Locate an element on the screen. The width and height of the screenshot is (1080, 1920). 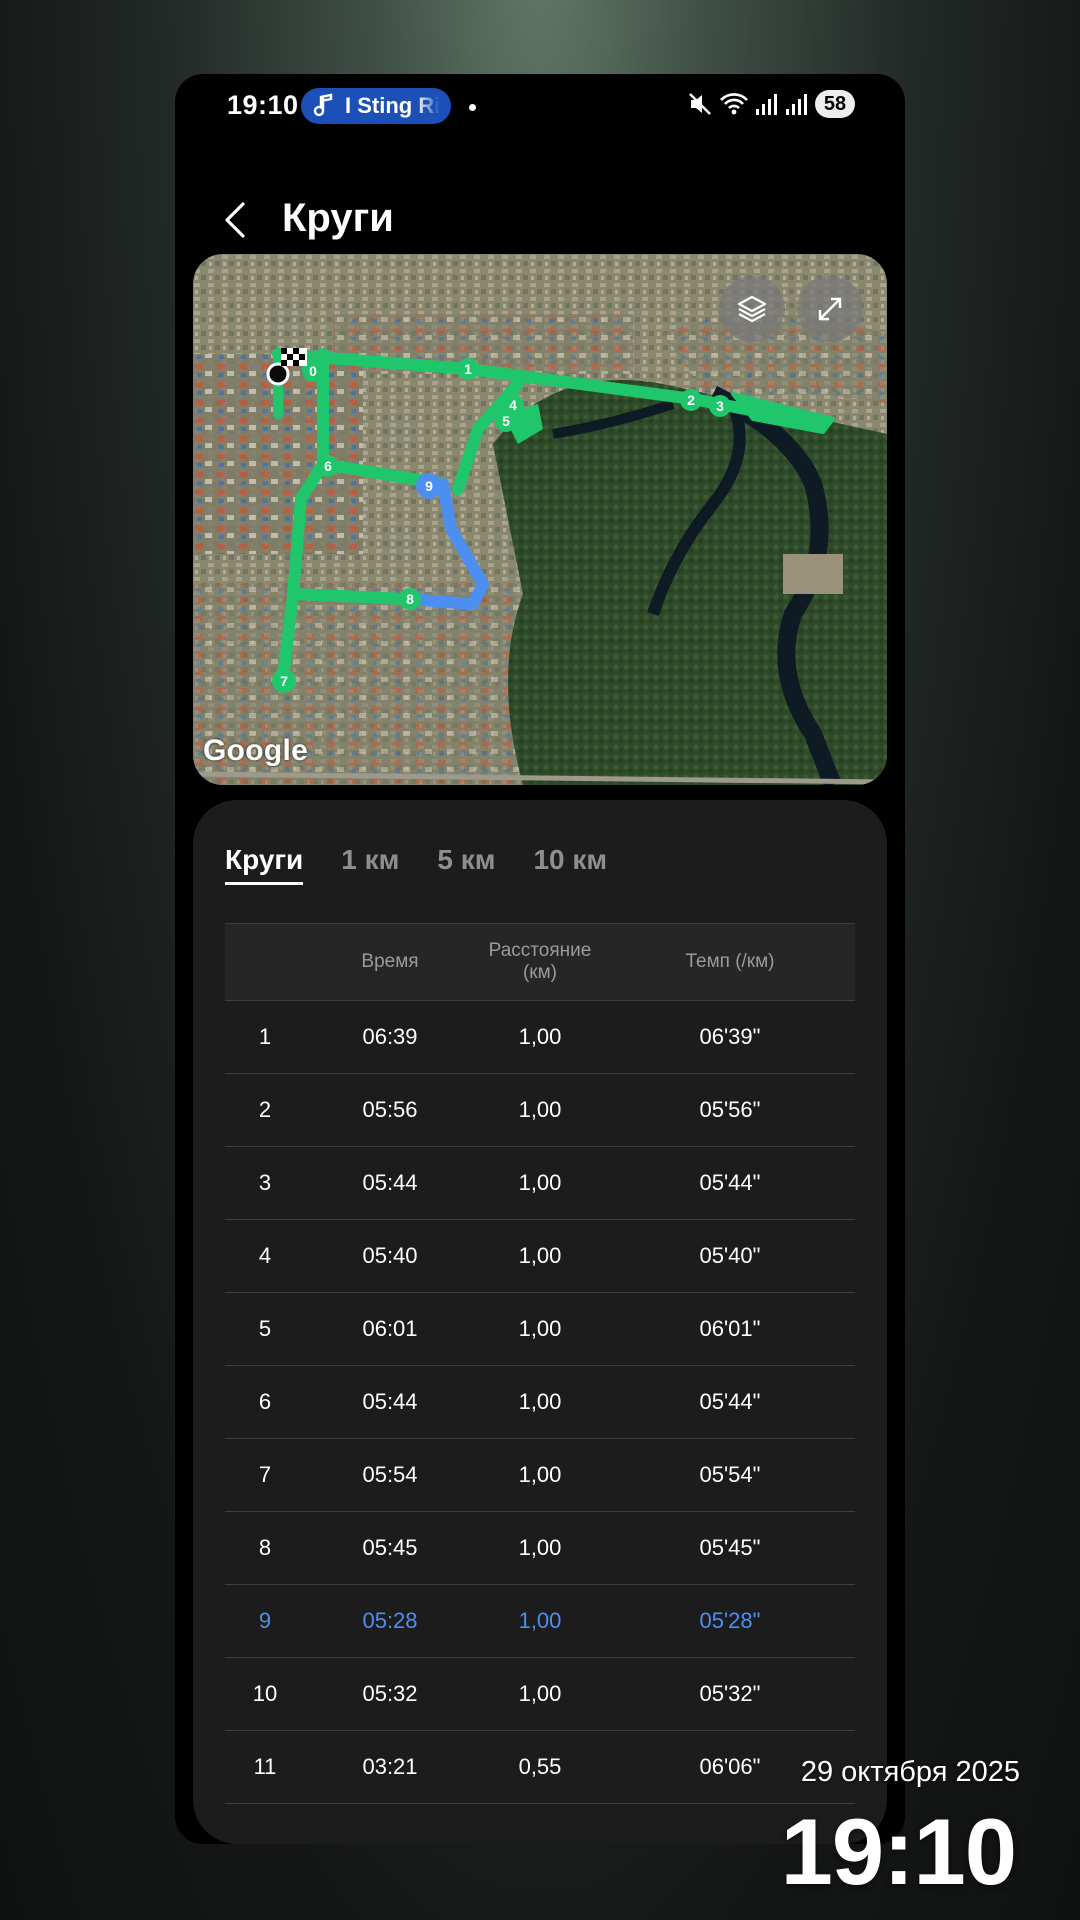
svg-text: 7 is located at coordinates (284, 681).